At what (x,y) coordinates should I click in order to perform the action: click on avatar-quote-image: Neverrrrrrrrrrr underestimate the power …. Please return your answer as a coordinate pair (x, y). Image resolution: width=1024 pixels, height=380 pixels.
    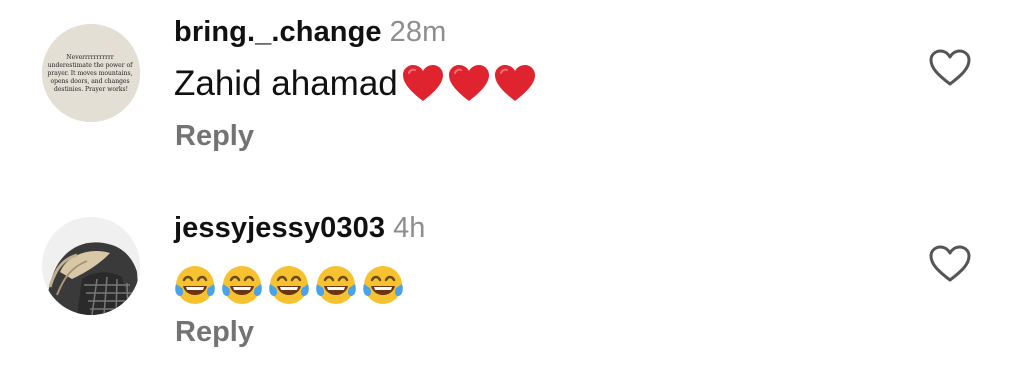
    Looking at the image, I should click on (91, 73).